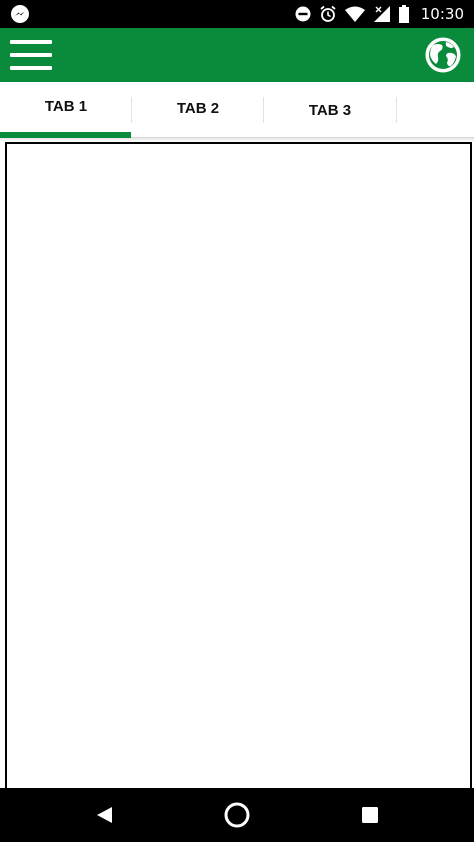 The height and width of the screenshot is (842, 474). I want to click on home-icon, so click(237, 815).